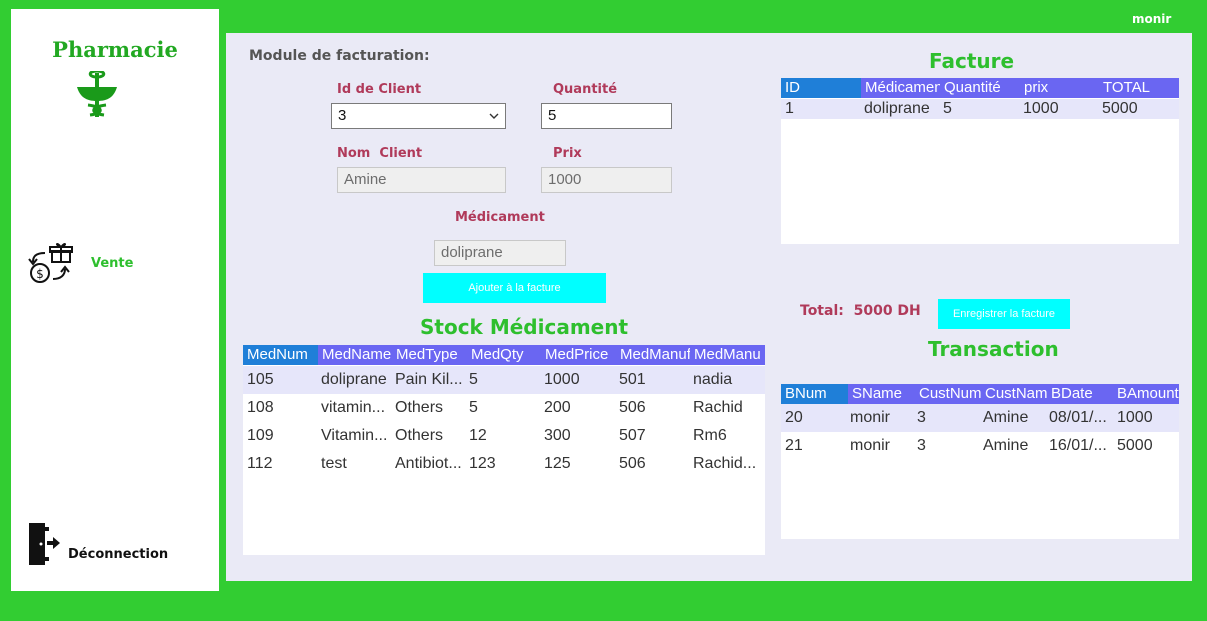 This screenshot has height=621, width=1207. Describe the element at coordinates (632, 435) in the screenshot. I see `table-cell: 507` at that location.